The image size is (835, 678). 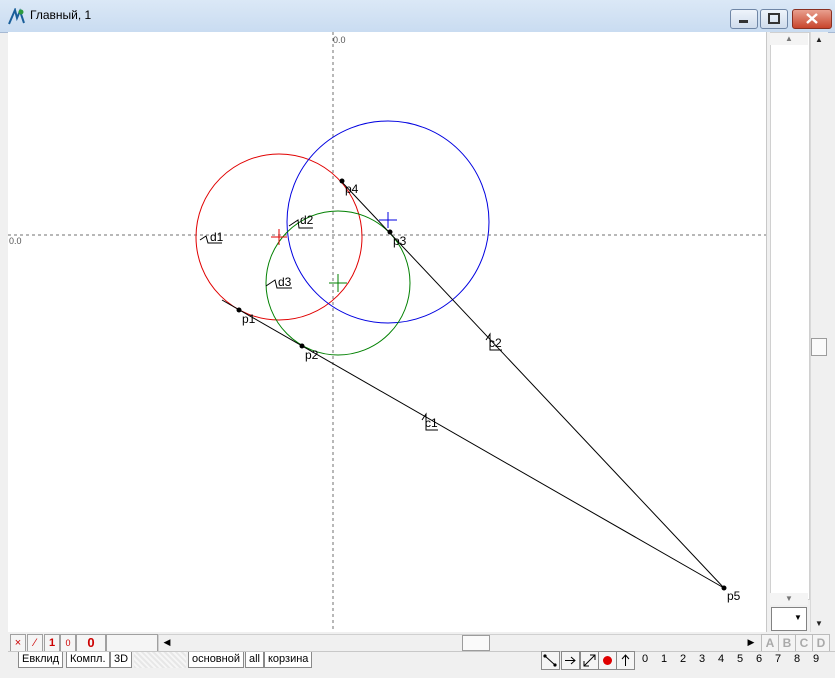 I want to click on label-p2: p2, so click(x=312, y=355).